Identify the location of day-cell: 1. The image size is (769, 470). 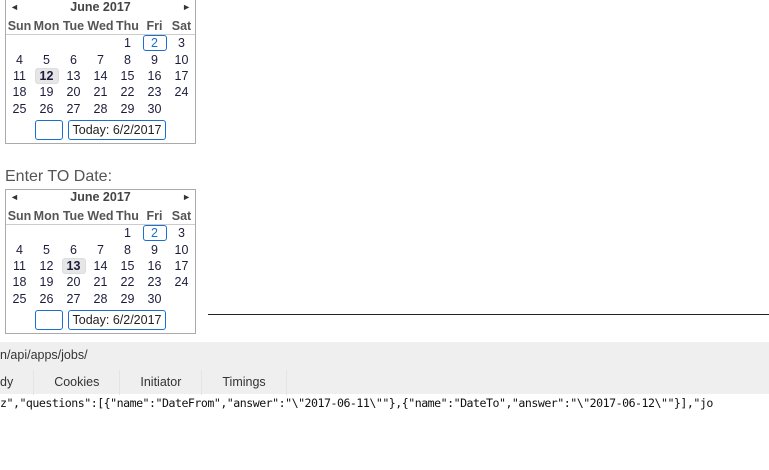
(127, 233).